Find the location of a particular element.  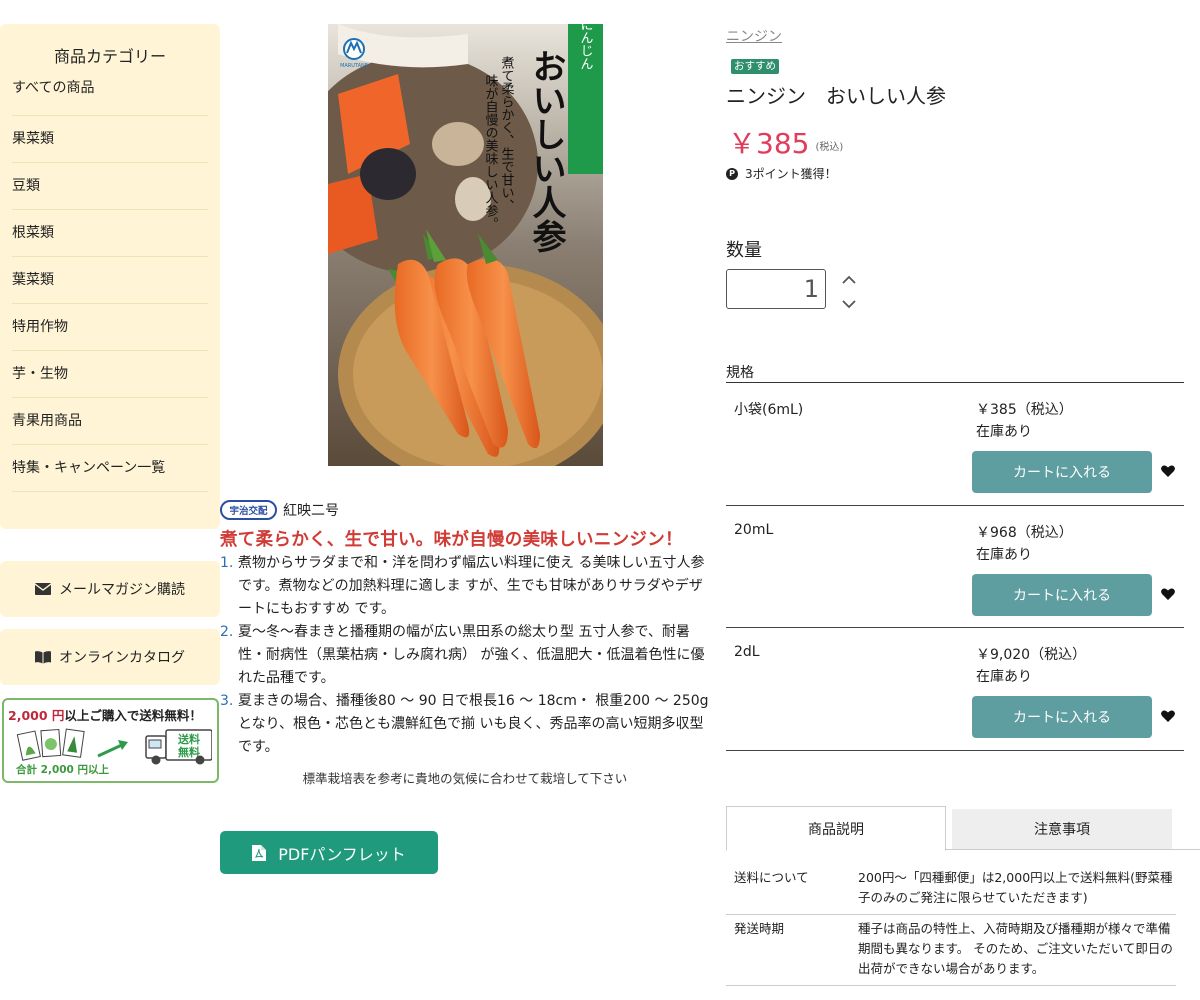

points-text: 3ポイント獲得！ is located at coordinates (791, 174).